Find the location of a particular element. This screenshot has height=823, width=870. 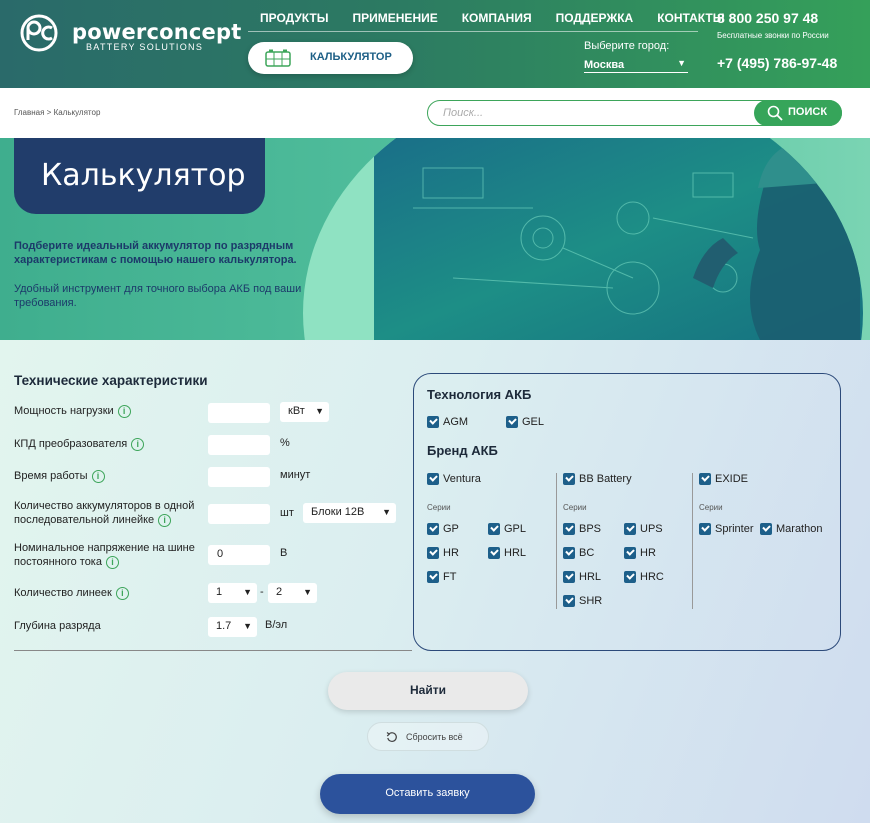

checkbox-series-bb-hr: HR is located at coordinates (640, 553).